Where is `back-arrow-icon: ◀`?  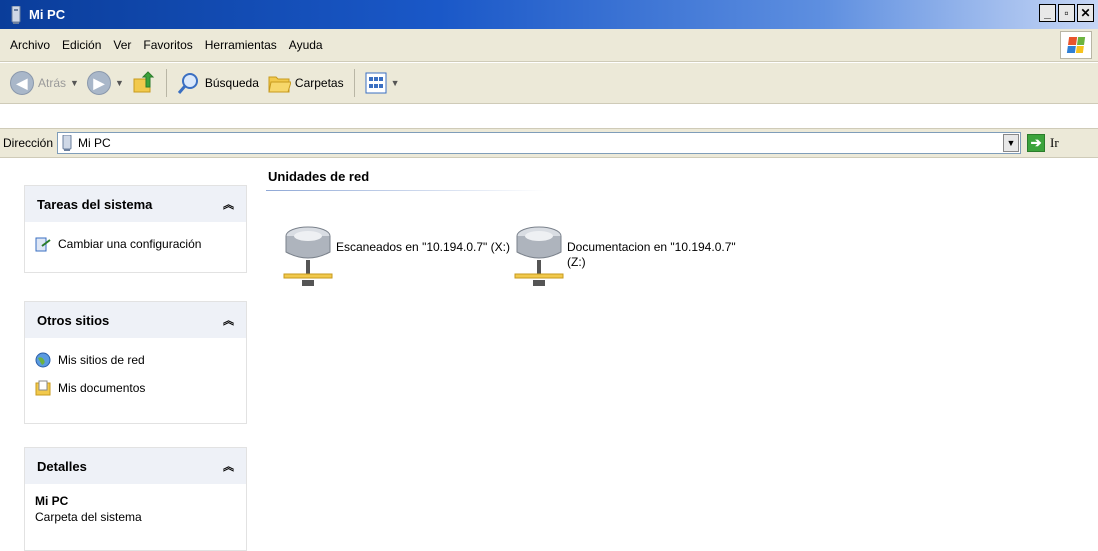
back-arrow-icon: ◀ is located at coordinates (22, 83).